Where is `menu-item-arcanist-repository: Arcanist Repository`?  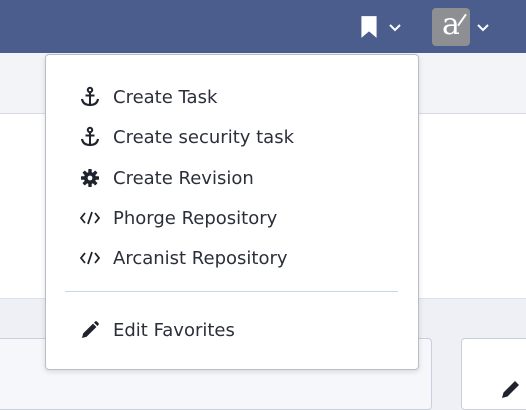 menu-item-arcanist-repository: Arcanist Repository is located at coordinates (232, 258).